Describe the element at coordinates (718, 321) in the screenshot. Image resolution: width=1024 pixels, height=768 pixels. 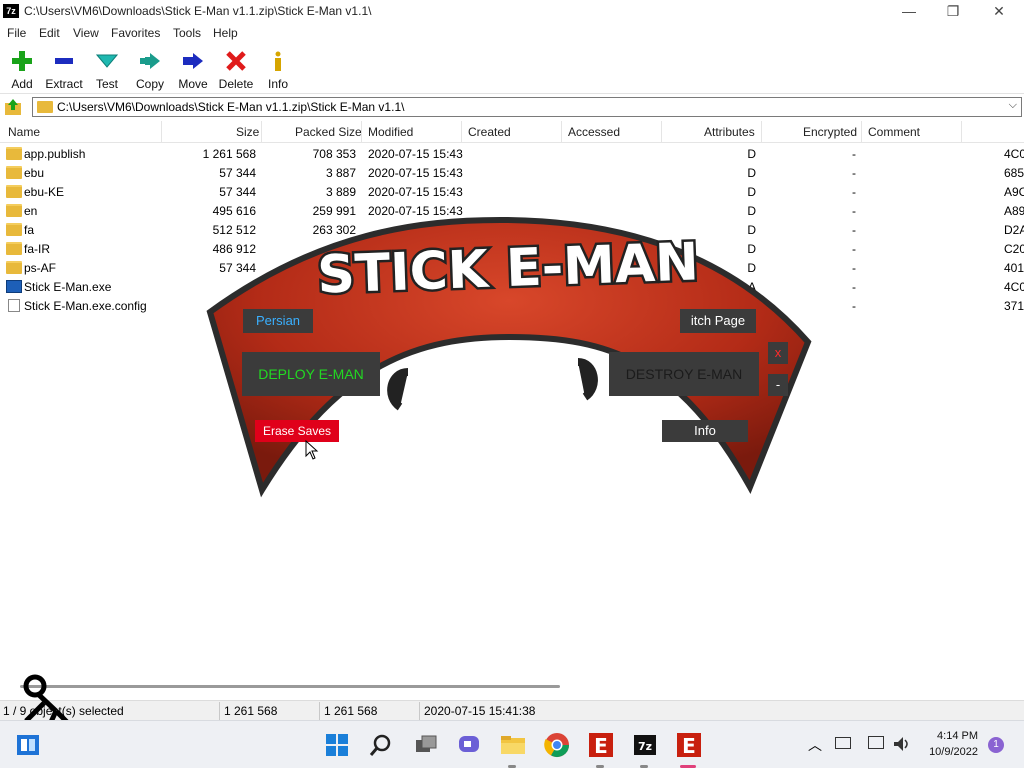
I see `itch-page-button: itch Page` at that location.